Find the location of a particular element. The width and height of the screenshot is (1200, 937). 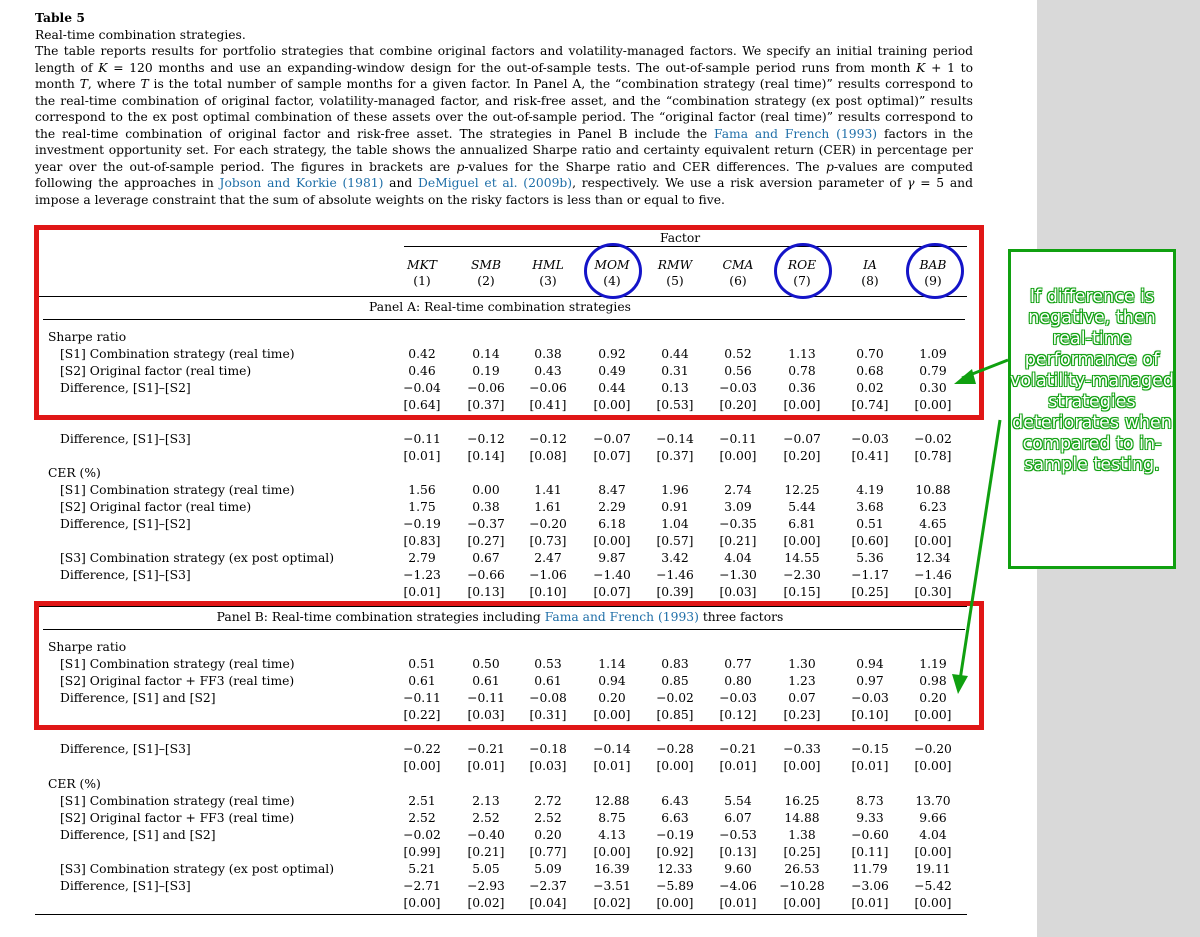

arrow-head-panel-a is located at coordinates (965, 376).